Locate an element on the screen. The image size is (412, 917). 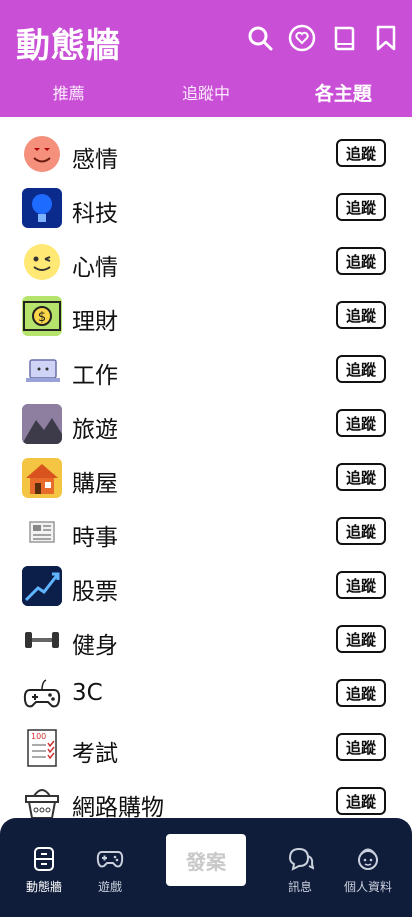
nav-messages: 訊息 is located at coordinates (300, 870).